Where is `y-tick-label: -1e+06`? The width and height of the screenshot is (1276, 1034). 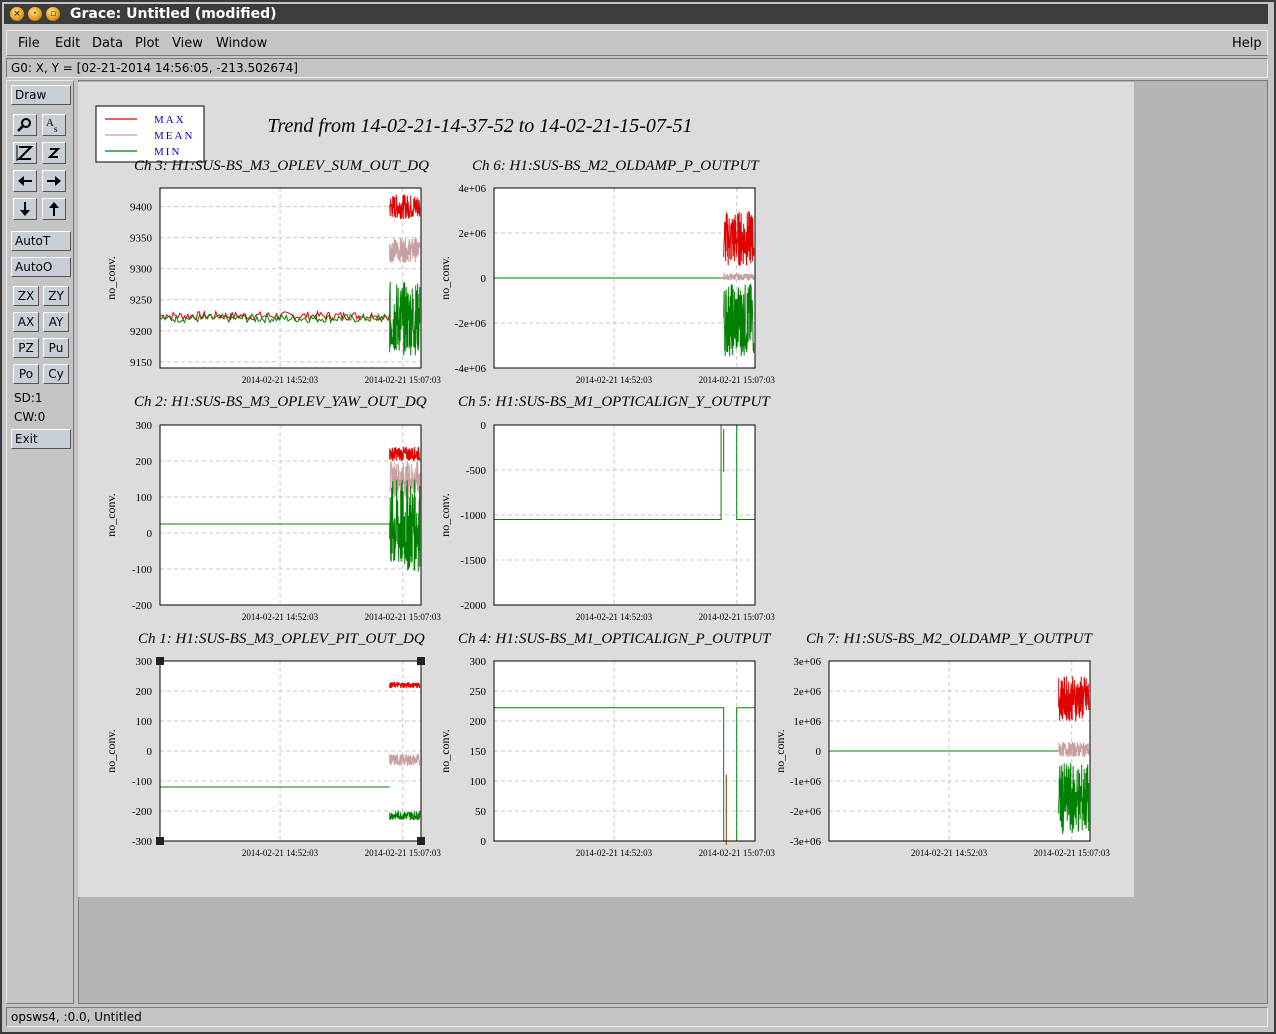
y-tick-label: -1e+06 is located at coordinates (806, 782).